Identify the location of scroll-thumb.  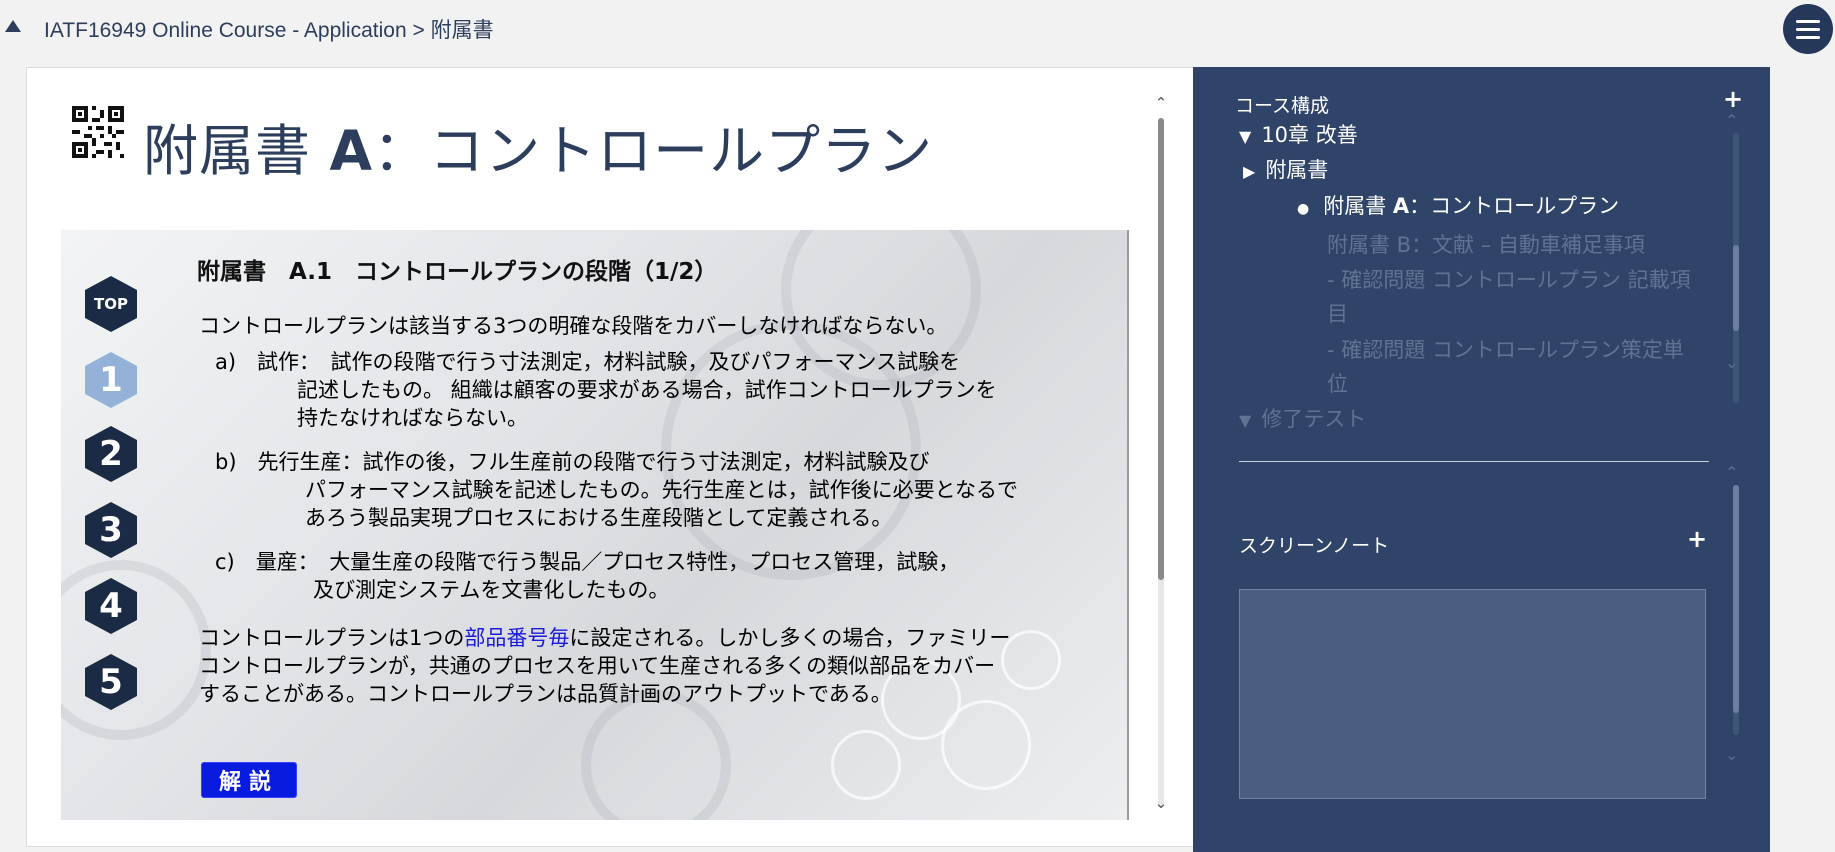
(1161, 349).